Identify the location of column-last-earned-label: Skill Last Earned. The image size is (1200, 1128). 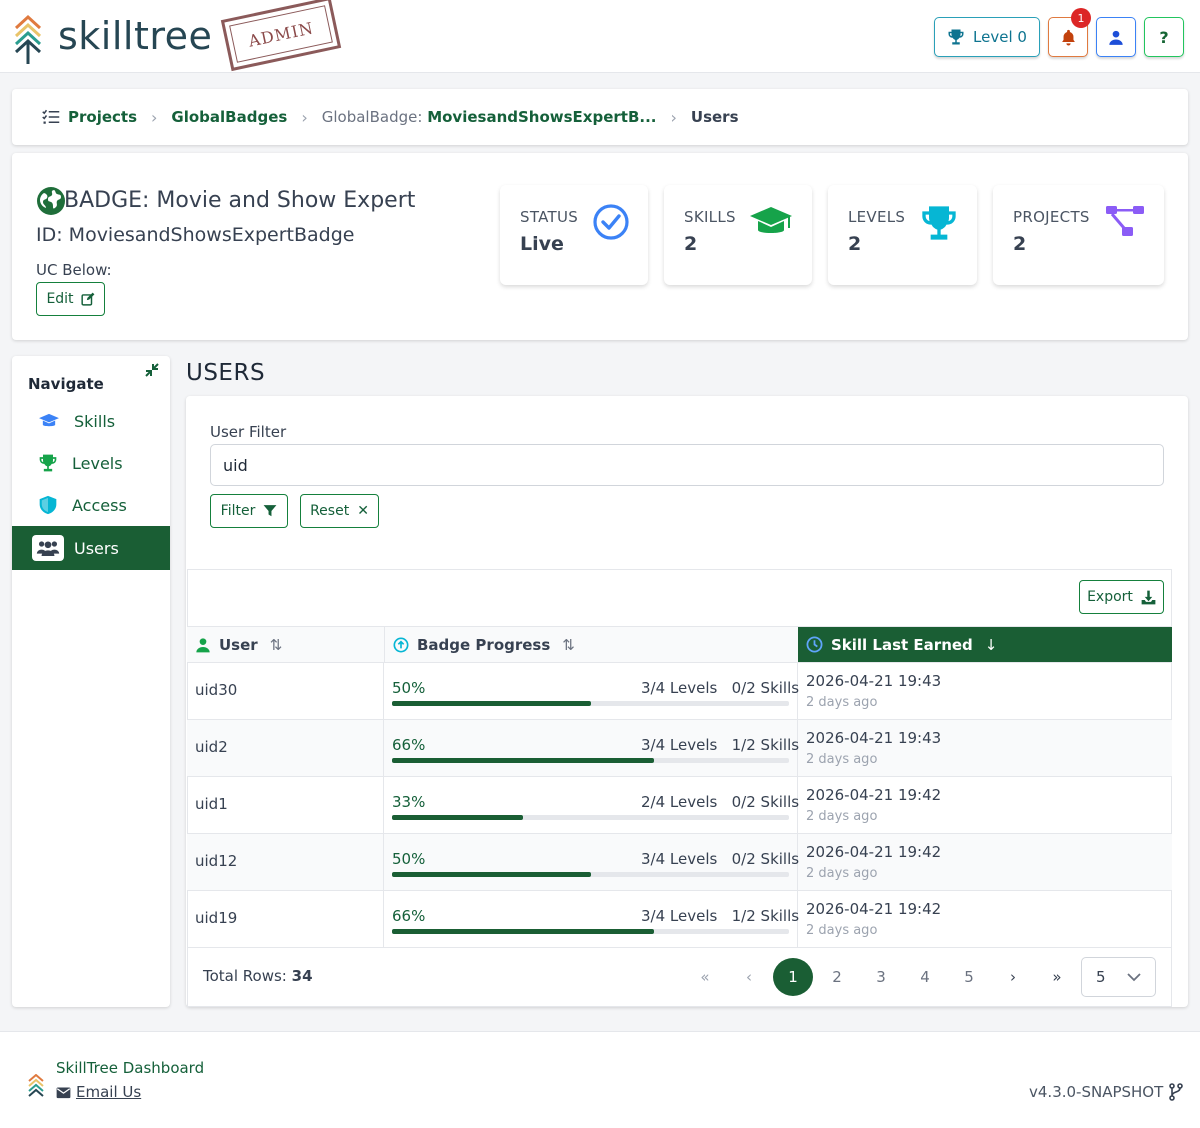
(902, 644).